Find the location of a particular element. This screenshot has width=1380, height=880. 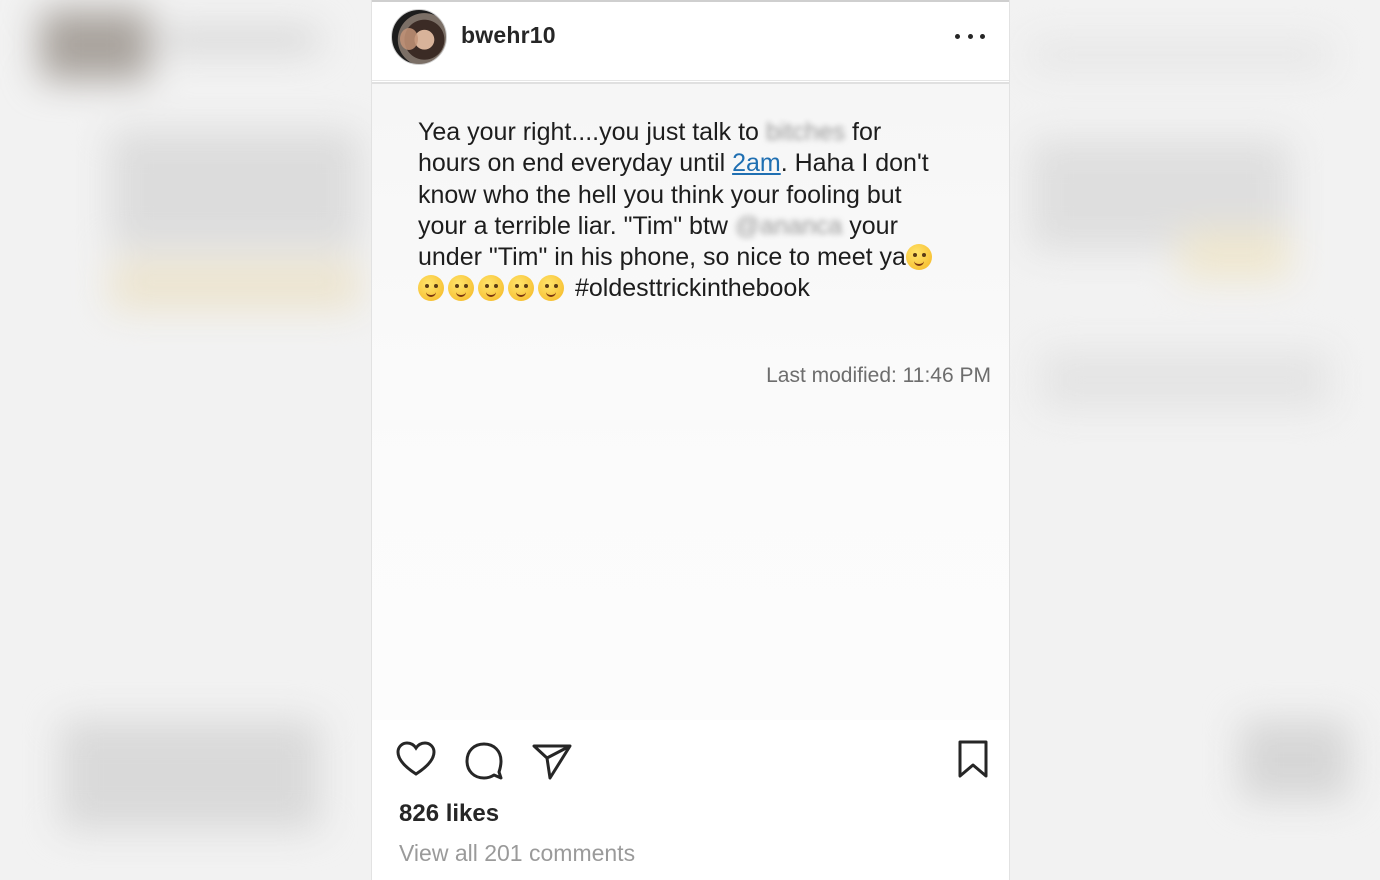

post-header: bwehr10 is located at coordinates (690, 41).